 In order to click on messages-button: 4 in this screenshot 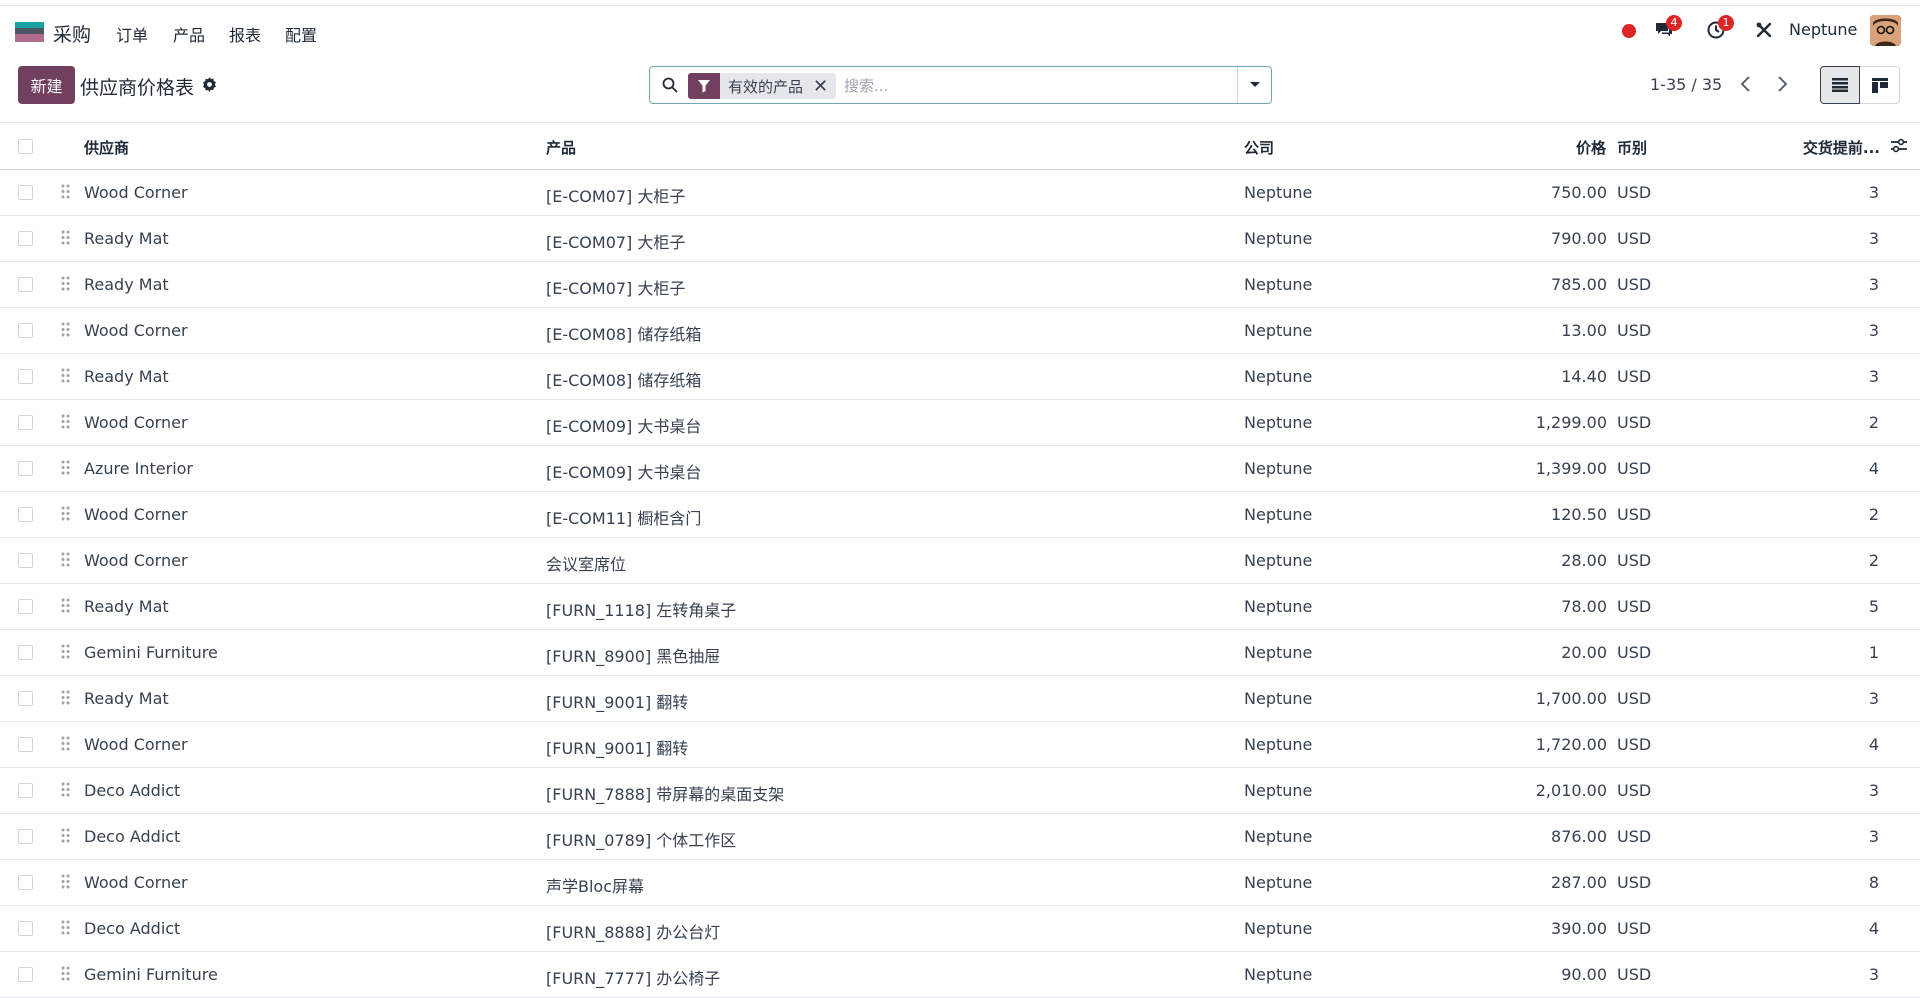, I will do `click(1668, 29)`.